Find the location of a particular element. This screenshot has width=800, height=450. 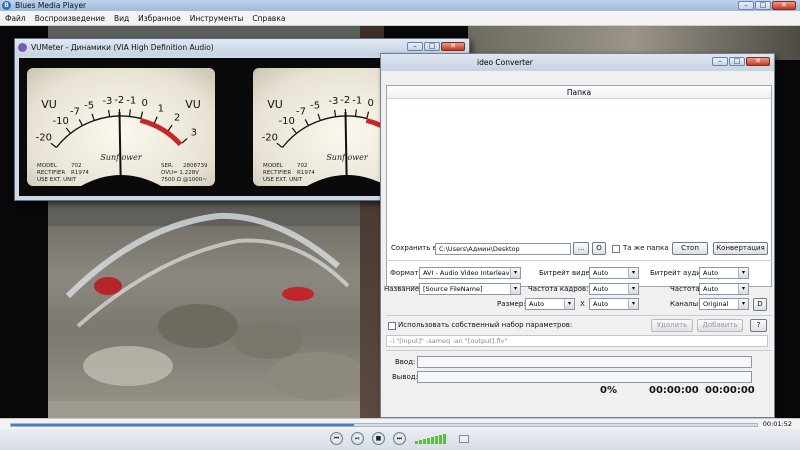

channels-select: Original ▾ is located at coordinates (724, 304).